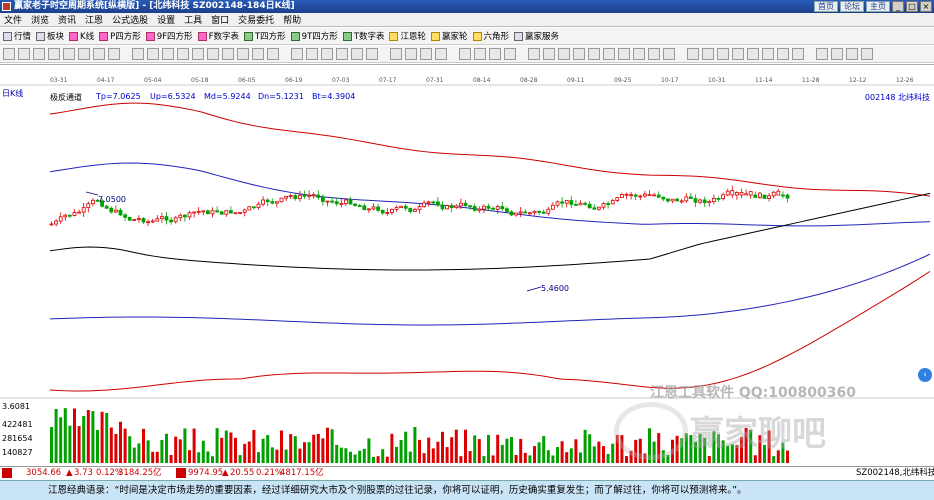 This screenshot has height=500, width=934. I want to click on draw-tool-16-icon, so click(258, 54).